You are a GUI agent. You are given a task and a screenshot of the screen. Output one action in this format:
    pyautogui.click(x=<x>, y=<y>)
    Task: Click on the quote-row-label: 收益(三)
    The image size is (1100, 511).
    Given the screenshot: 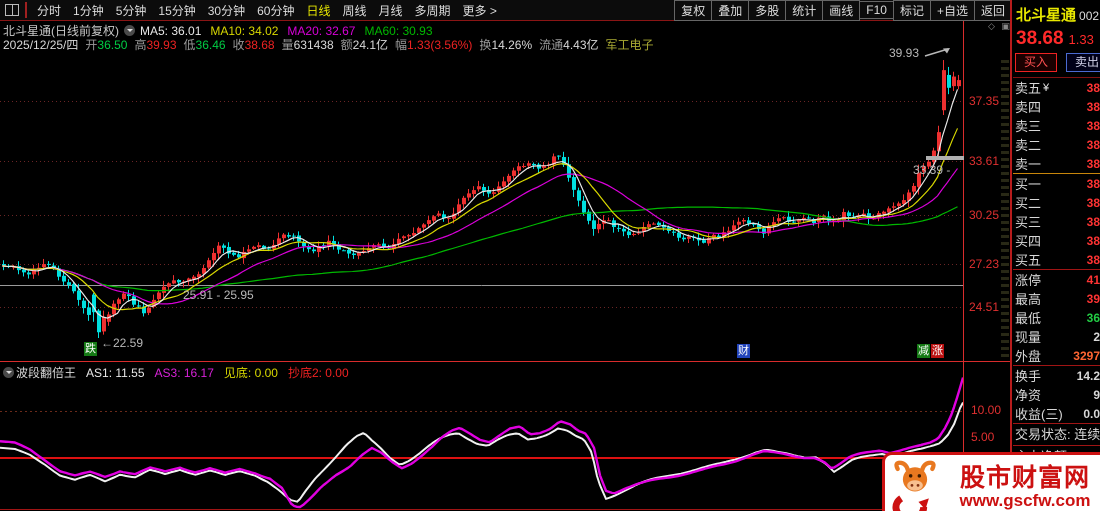 What is the action you would take?
    pyautogui.click(x=1039, y=414)
    